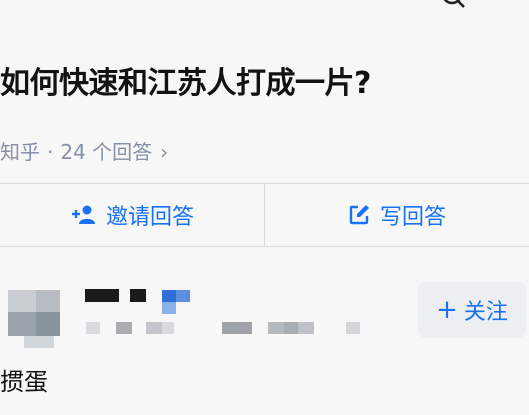 The width and height of the screenshot is (529, 415). I want to click on add-person-icon, so click(83, 214).